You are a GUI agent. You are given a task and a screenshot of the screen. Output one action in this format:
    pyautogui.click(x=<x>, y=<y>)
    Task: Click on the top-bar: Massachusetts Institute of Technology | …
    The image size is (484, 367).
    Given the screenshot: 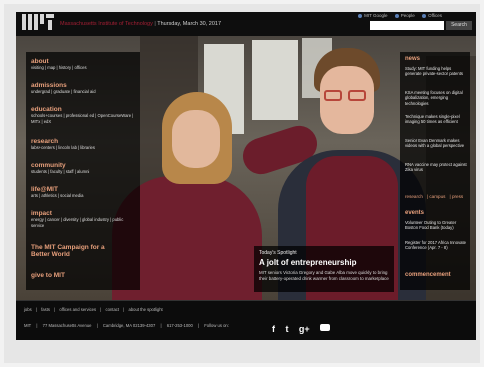 What is the action you would take?
    pyautogui.click(x=246, y=24)
    